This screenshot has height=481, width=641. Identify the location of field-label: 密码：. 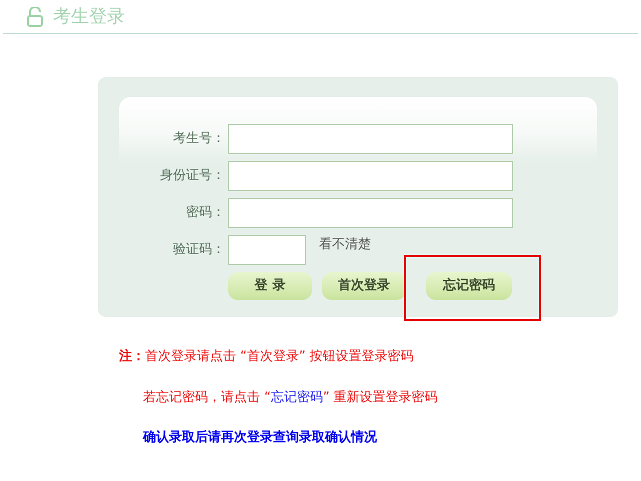
(205, 213).